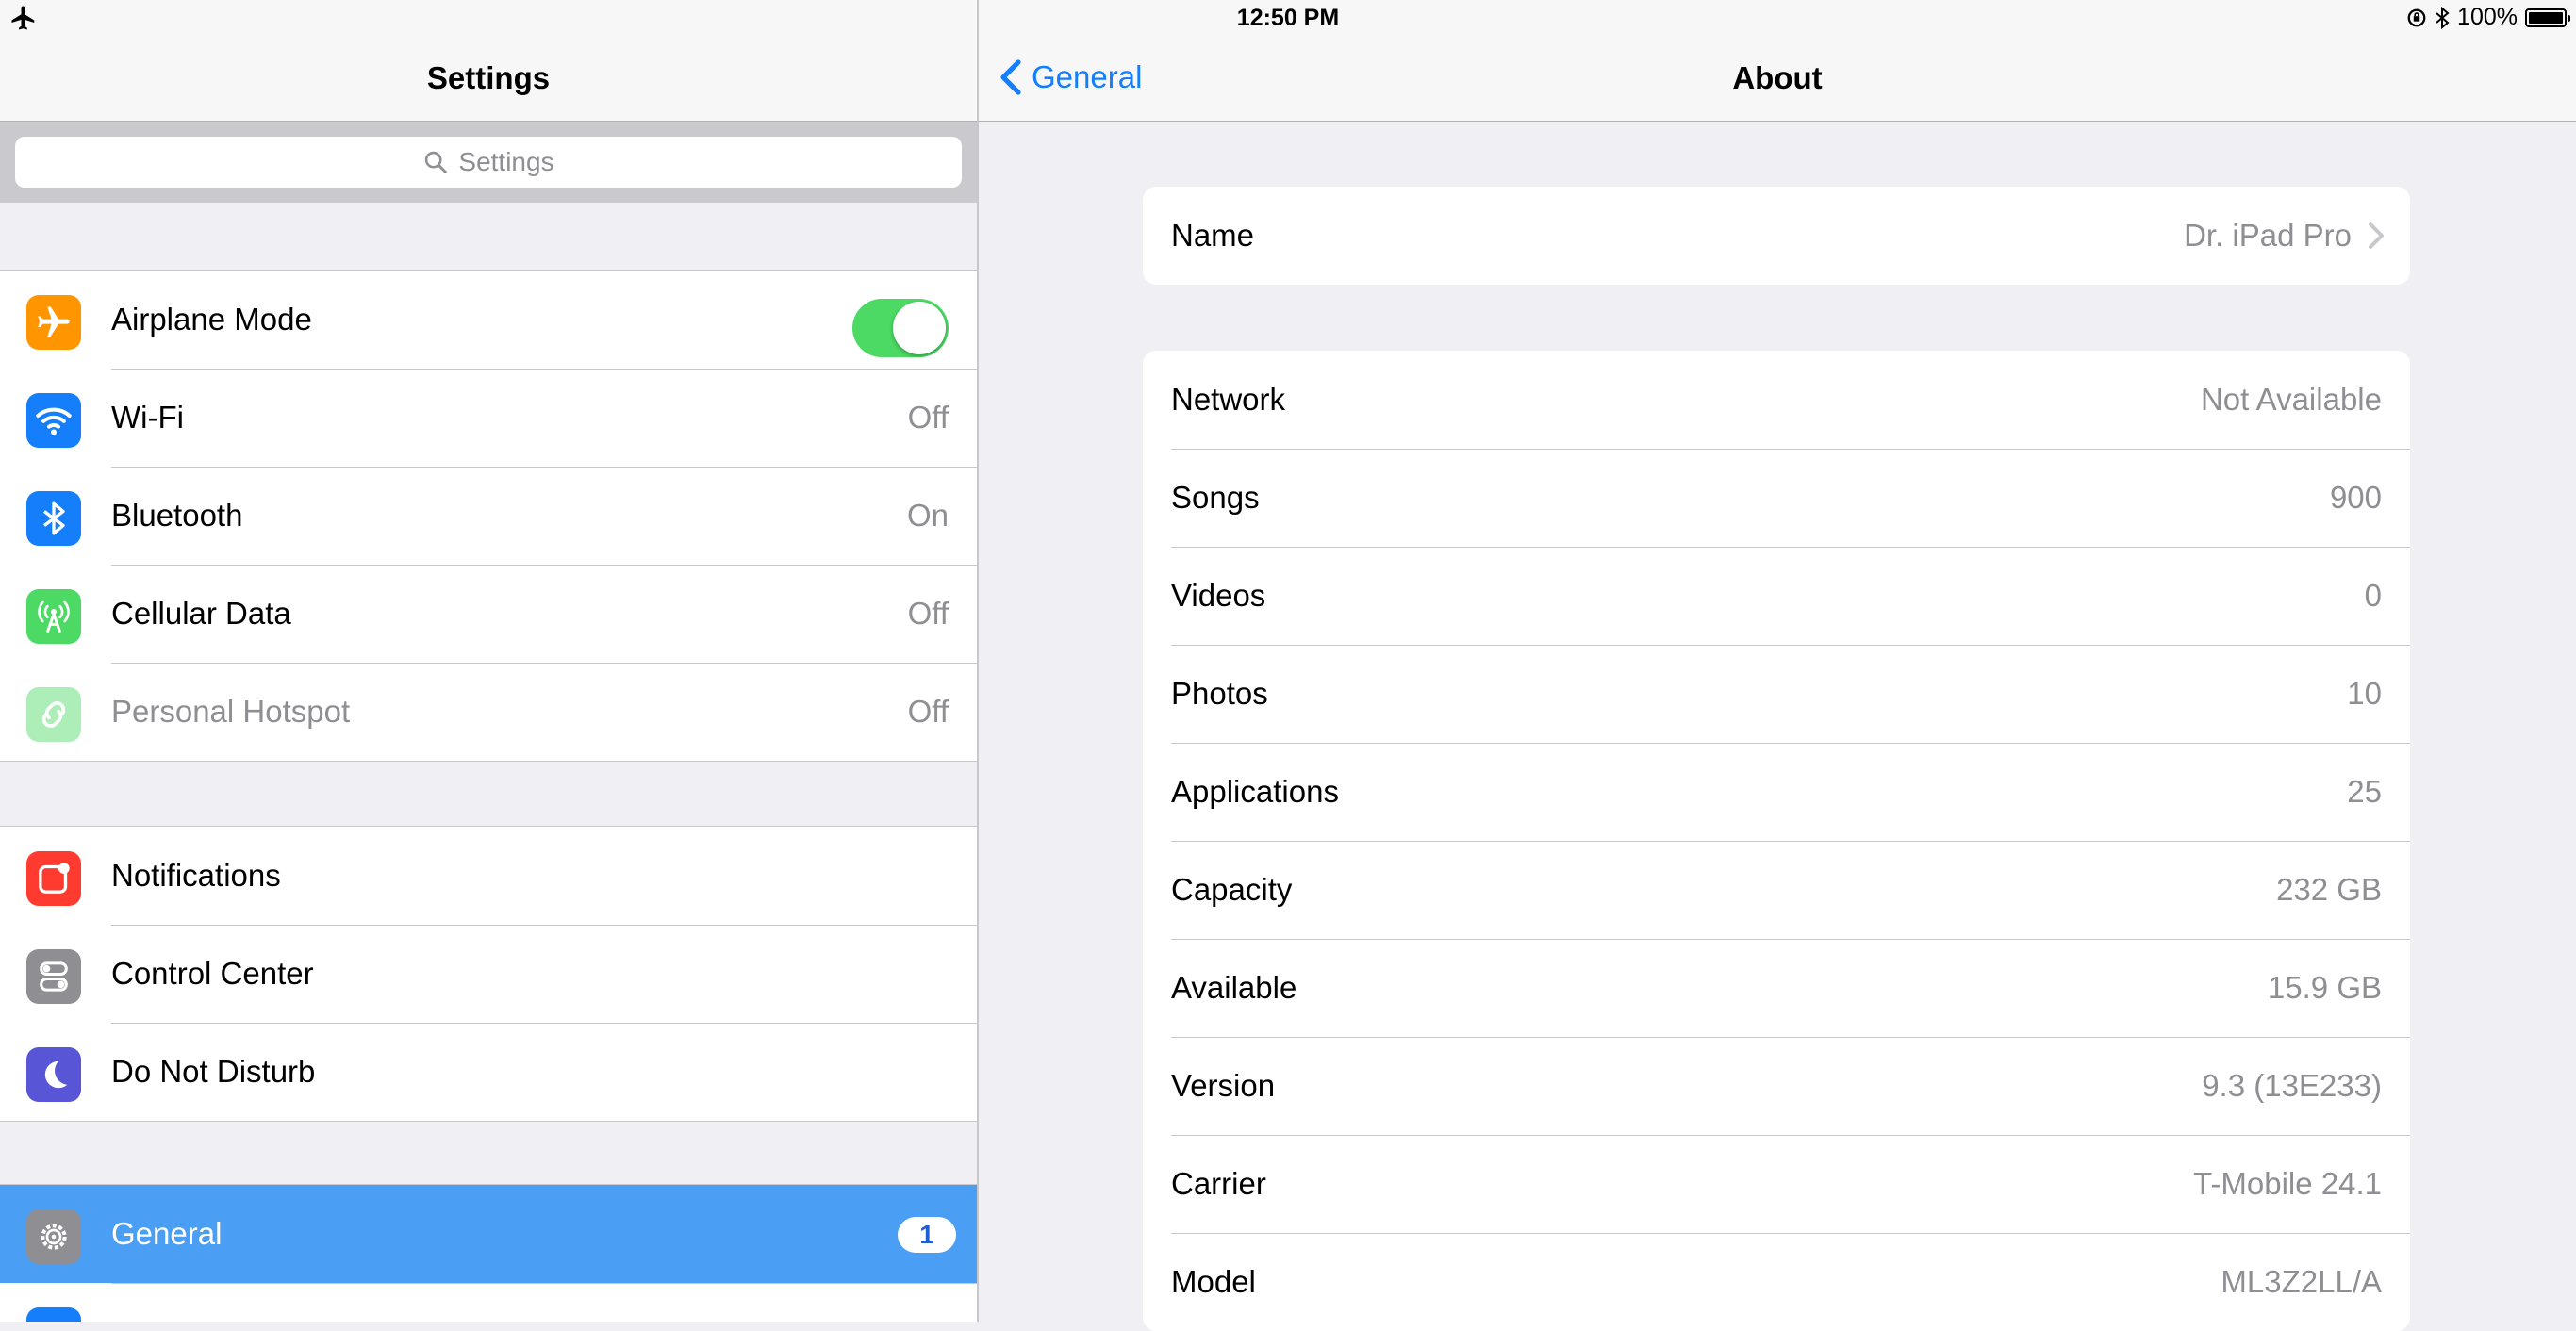 This screenshot has height=1331, width=2576. What do you see at coordinates (488, 1302) in the screenshot?
I see `settings-item-next` at bounding box center [488, 1302].